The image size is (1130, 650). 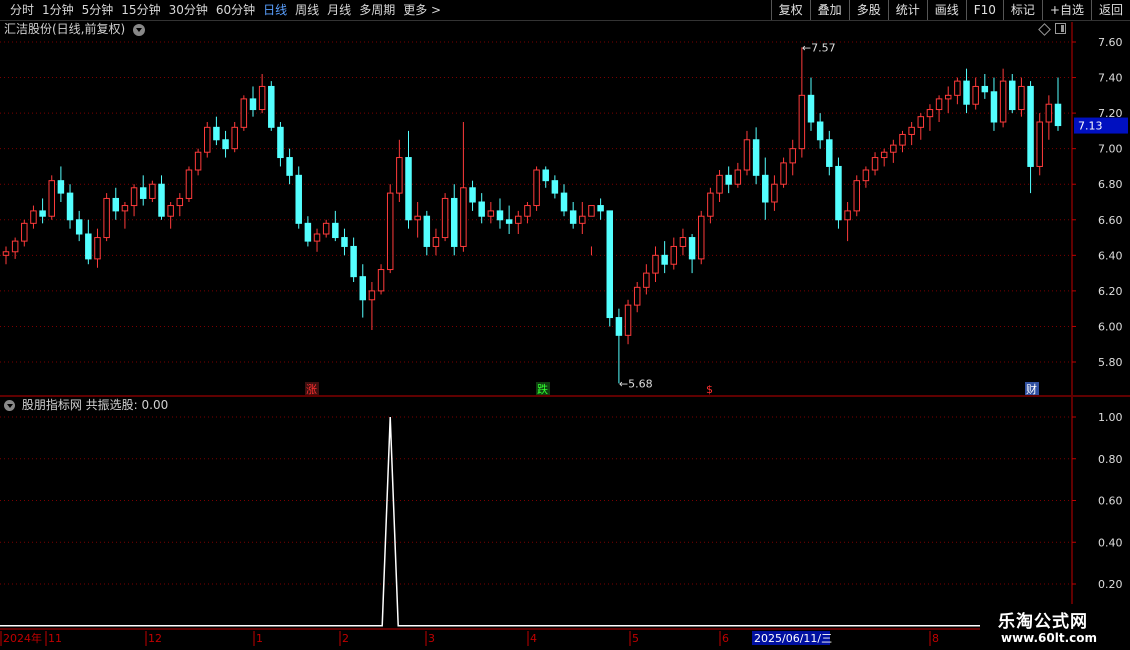 What do you see at coordinates (725, 638) in the screenshot?
I see `time-label: 6` at bounding box center [725, 638].